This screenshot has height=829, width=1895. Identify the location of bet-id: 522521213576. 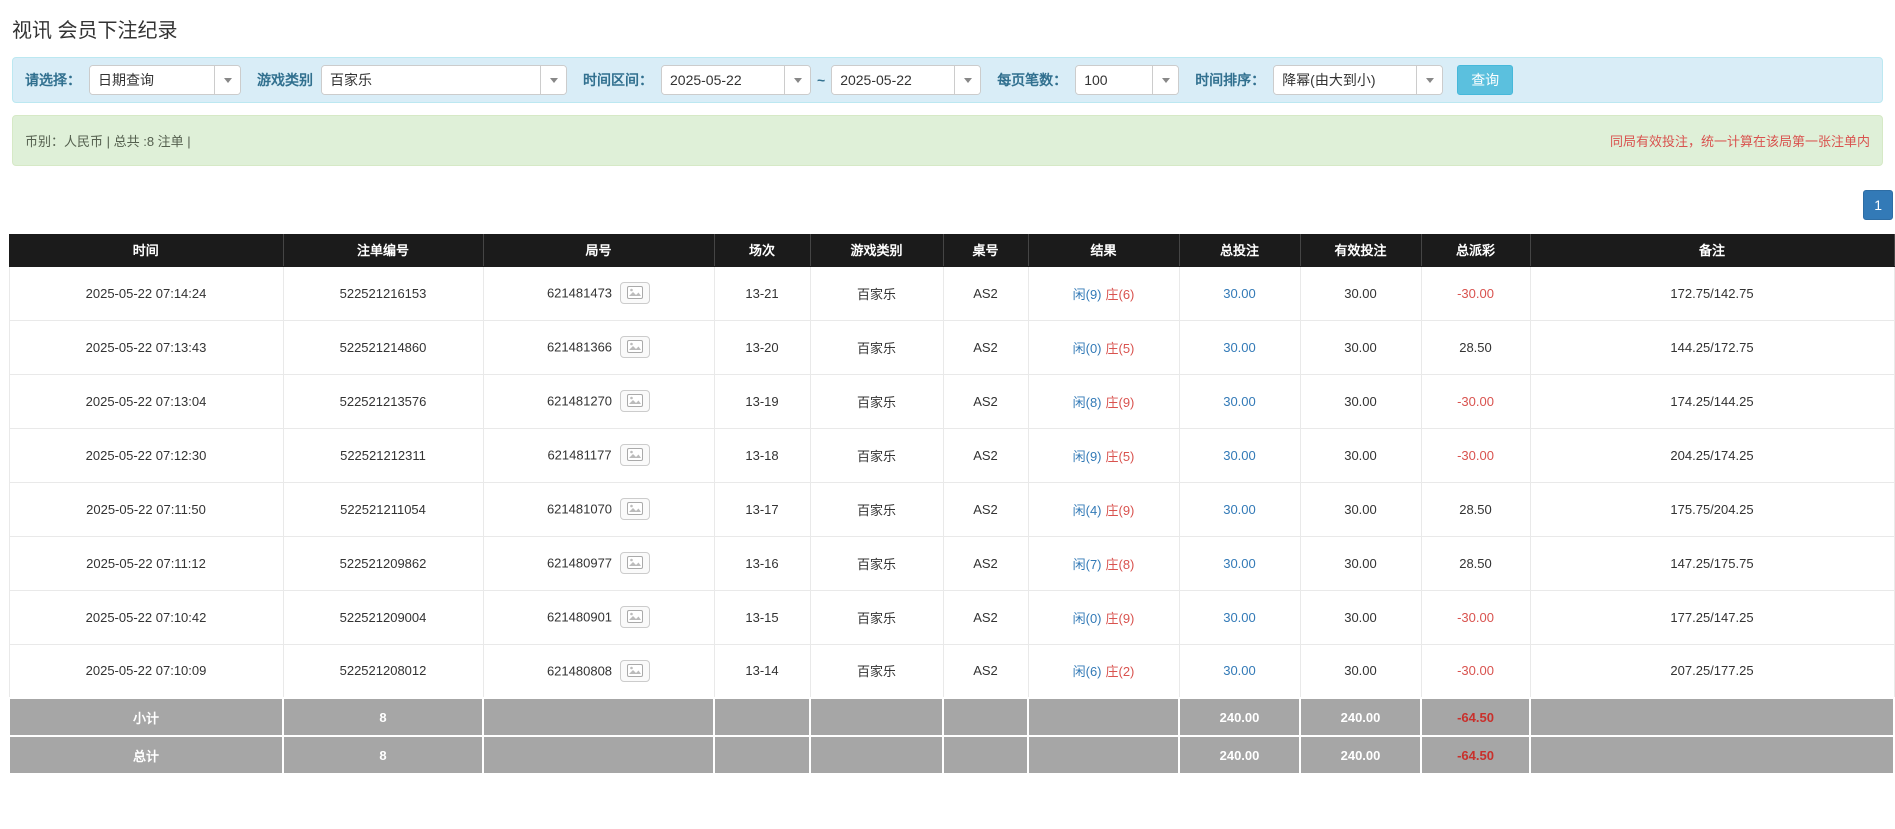
(383, 401).